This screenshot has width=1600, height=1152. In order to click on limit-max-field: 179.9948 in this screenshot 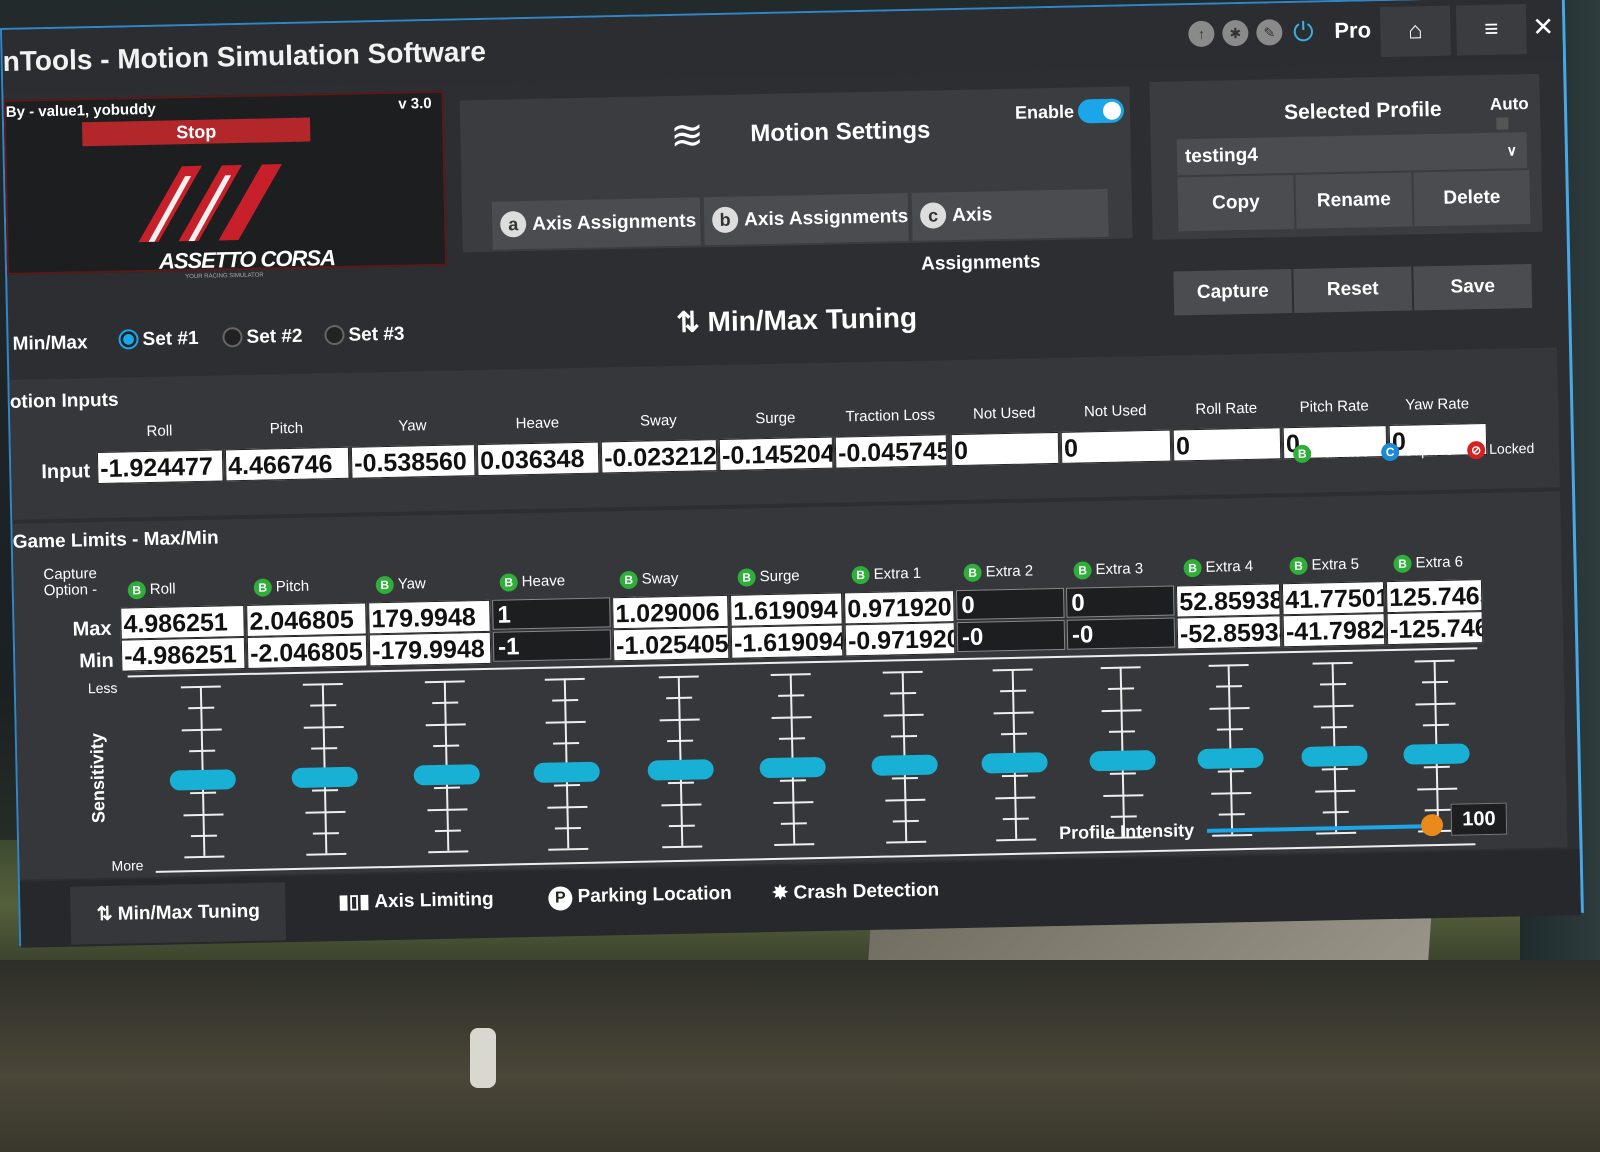, I will do `click(429, 617)`.